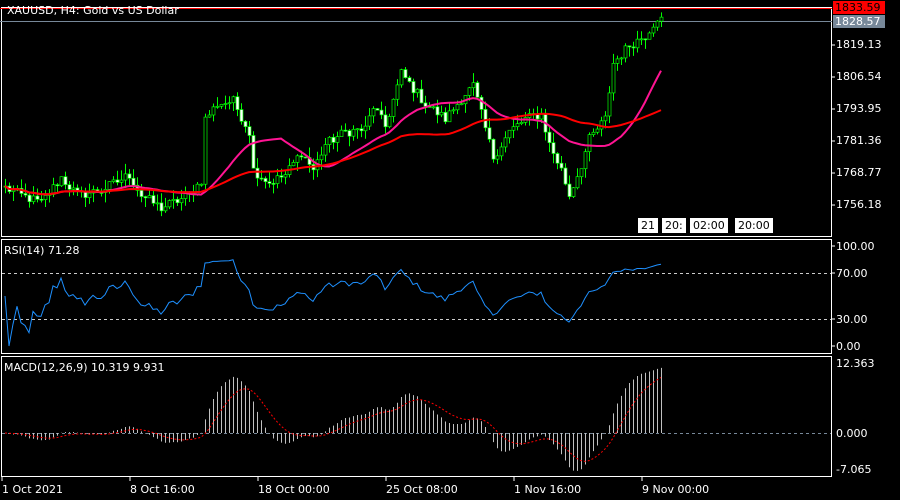  What do you see at coordinates (855, 363) in the screenshot?
I see `macd-level-label: 12.363` at bounding box center [855, 363].